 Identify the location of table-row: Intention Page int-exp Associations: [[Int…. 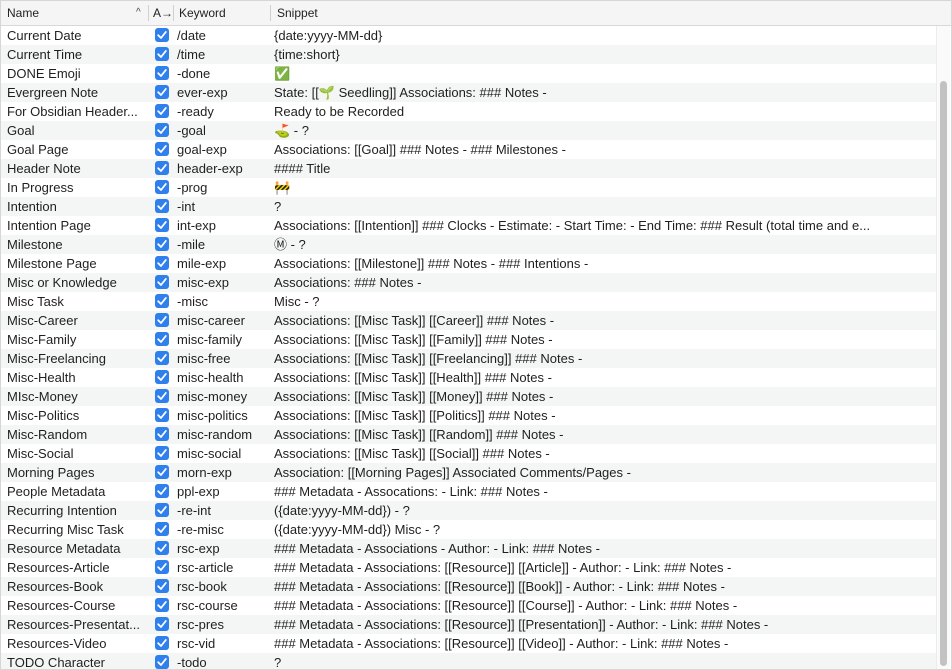
(469, 225).